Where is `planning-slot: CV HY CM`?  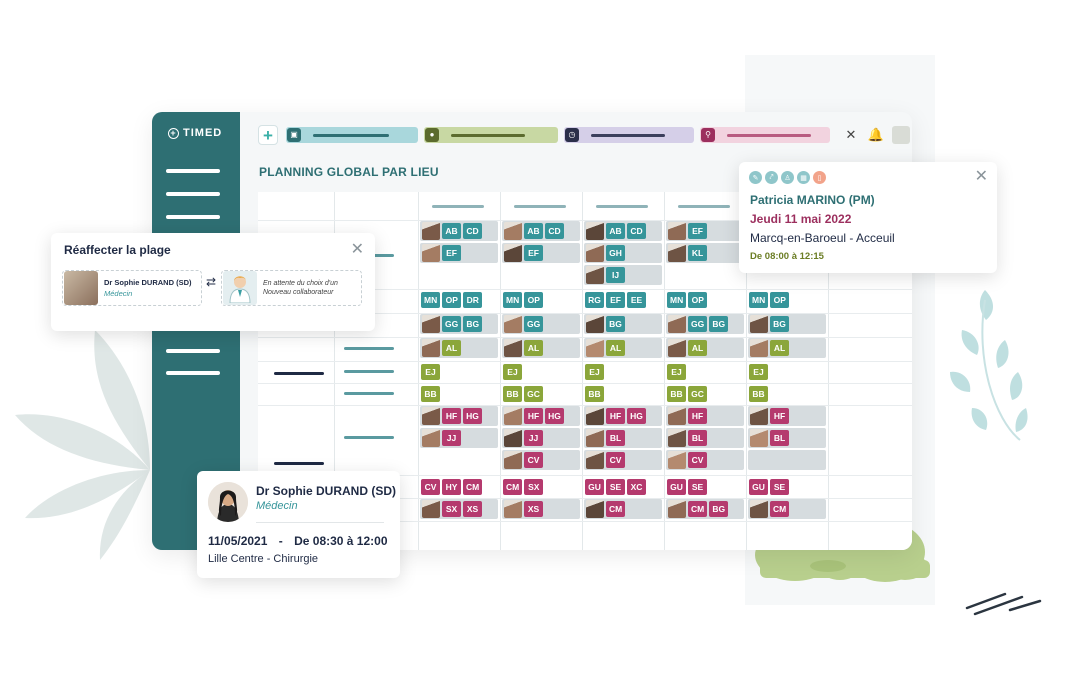
planning-slot: CV HY CM is located at coordinates (459, 487).